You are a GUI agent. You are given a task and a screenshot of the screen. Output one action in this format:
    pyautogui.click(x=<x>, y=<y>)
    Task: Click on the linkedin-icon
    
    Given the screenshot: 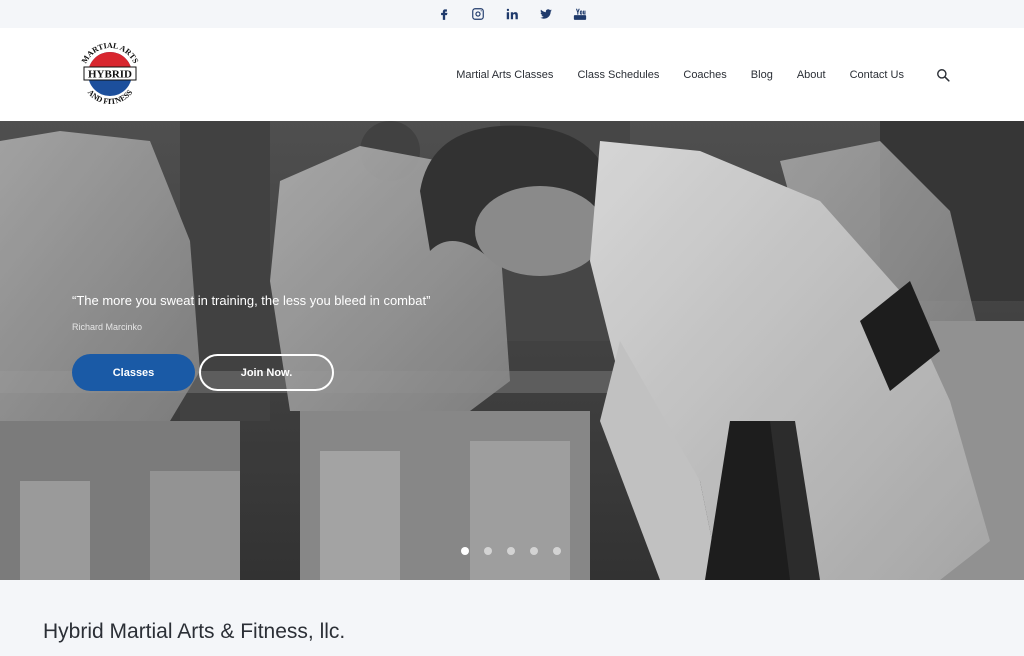 What is the action you would take?
    pyautogui.click(x=512, y=14)
    